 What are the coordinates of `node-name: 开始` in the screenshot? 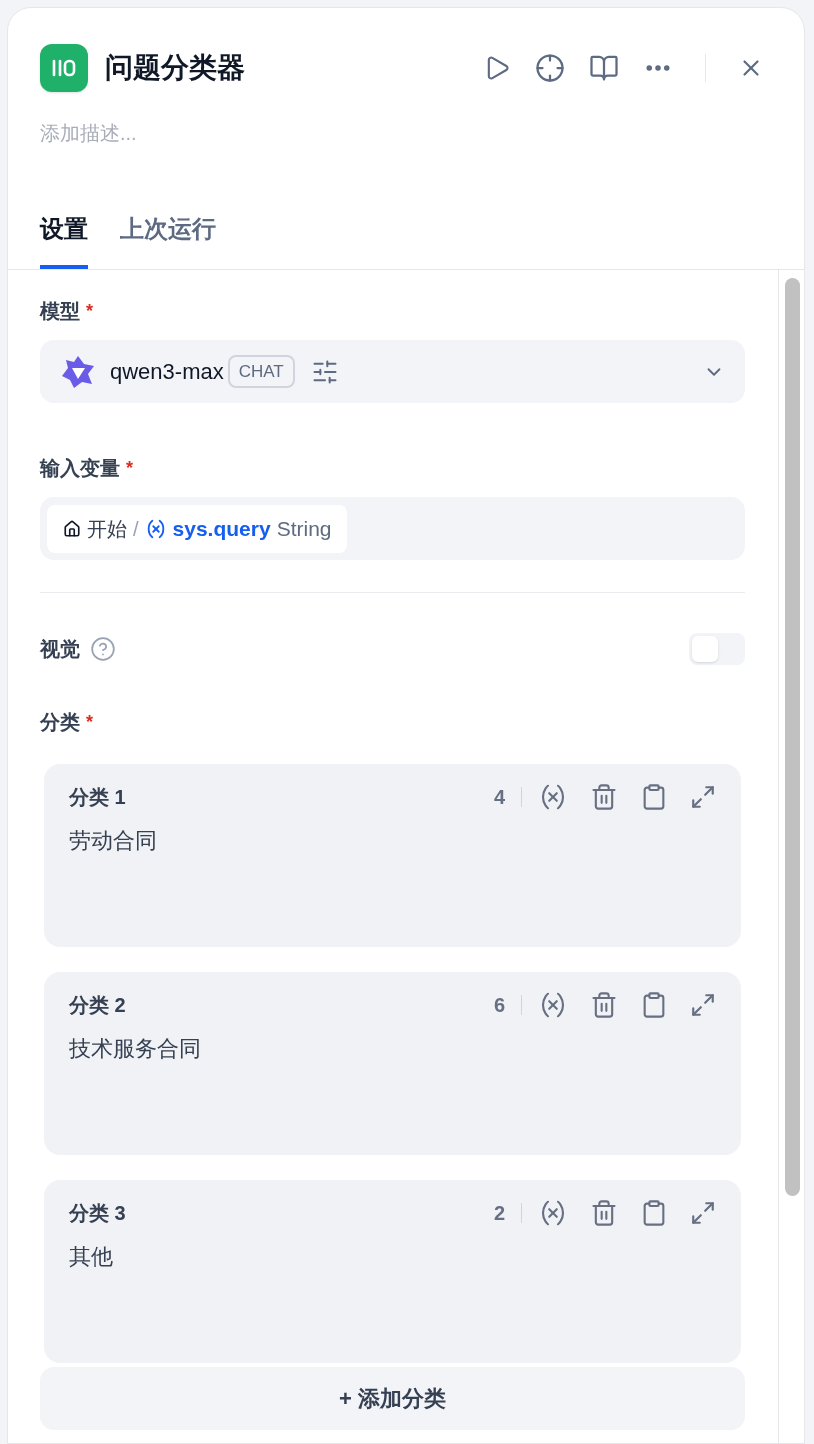 It's located at (107, 529).